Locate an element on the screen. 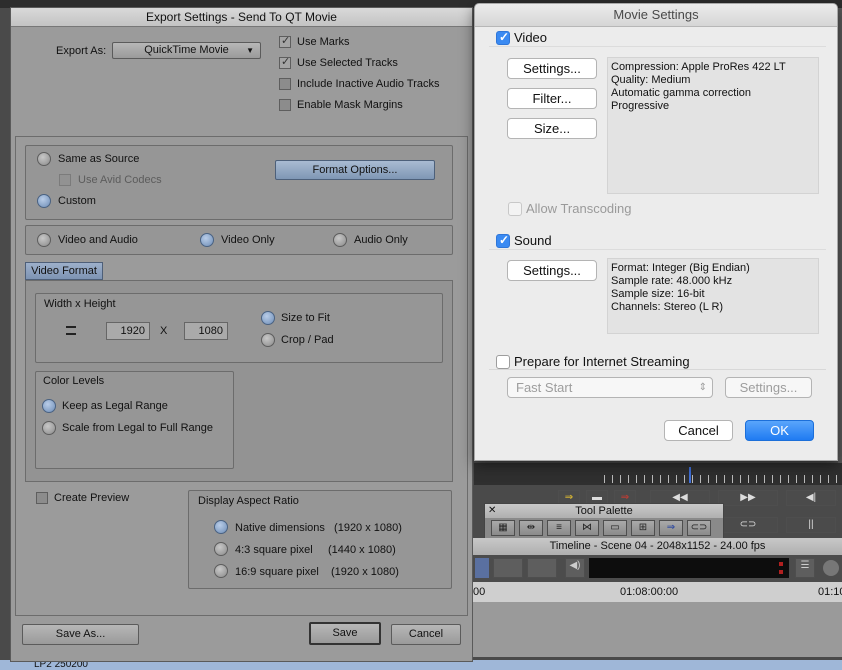 This screenshot has width=842, height=670. scale-legal-full-label: Scale from Legal to Full Range is located at coordinates (138, 428).